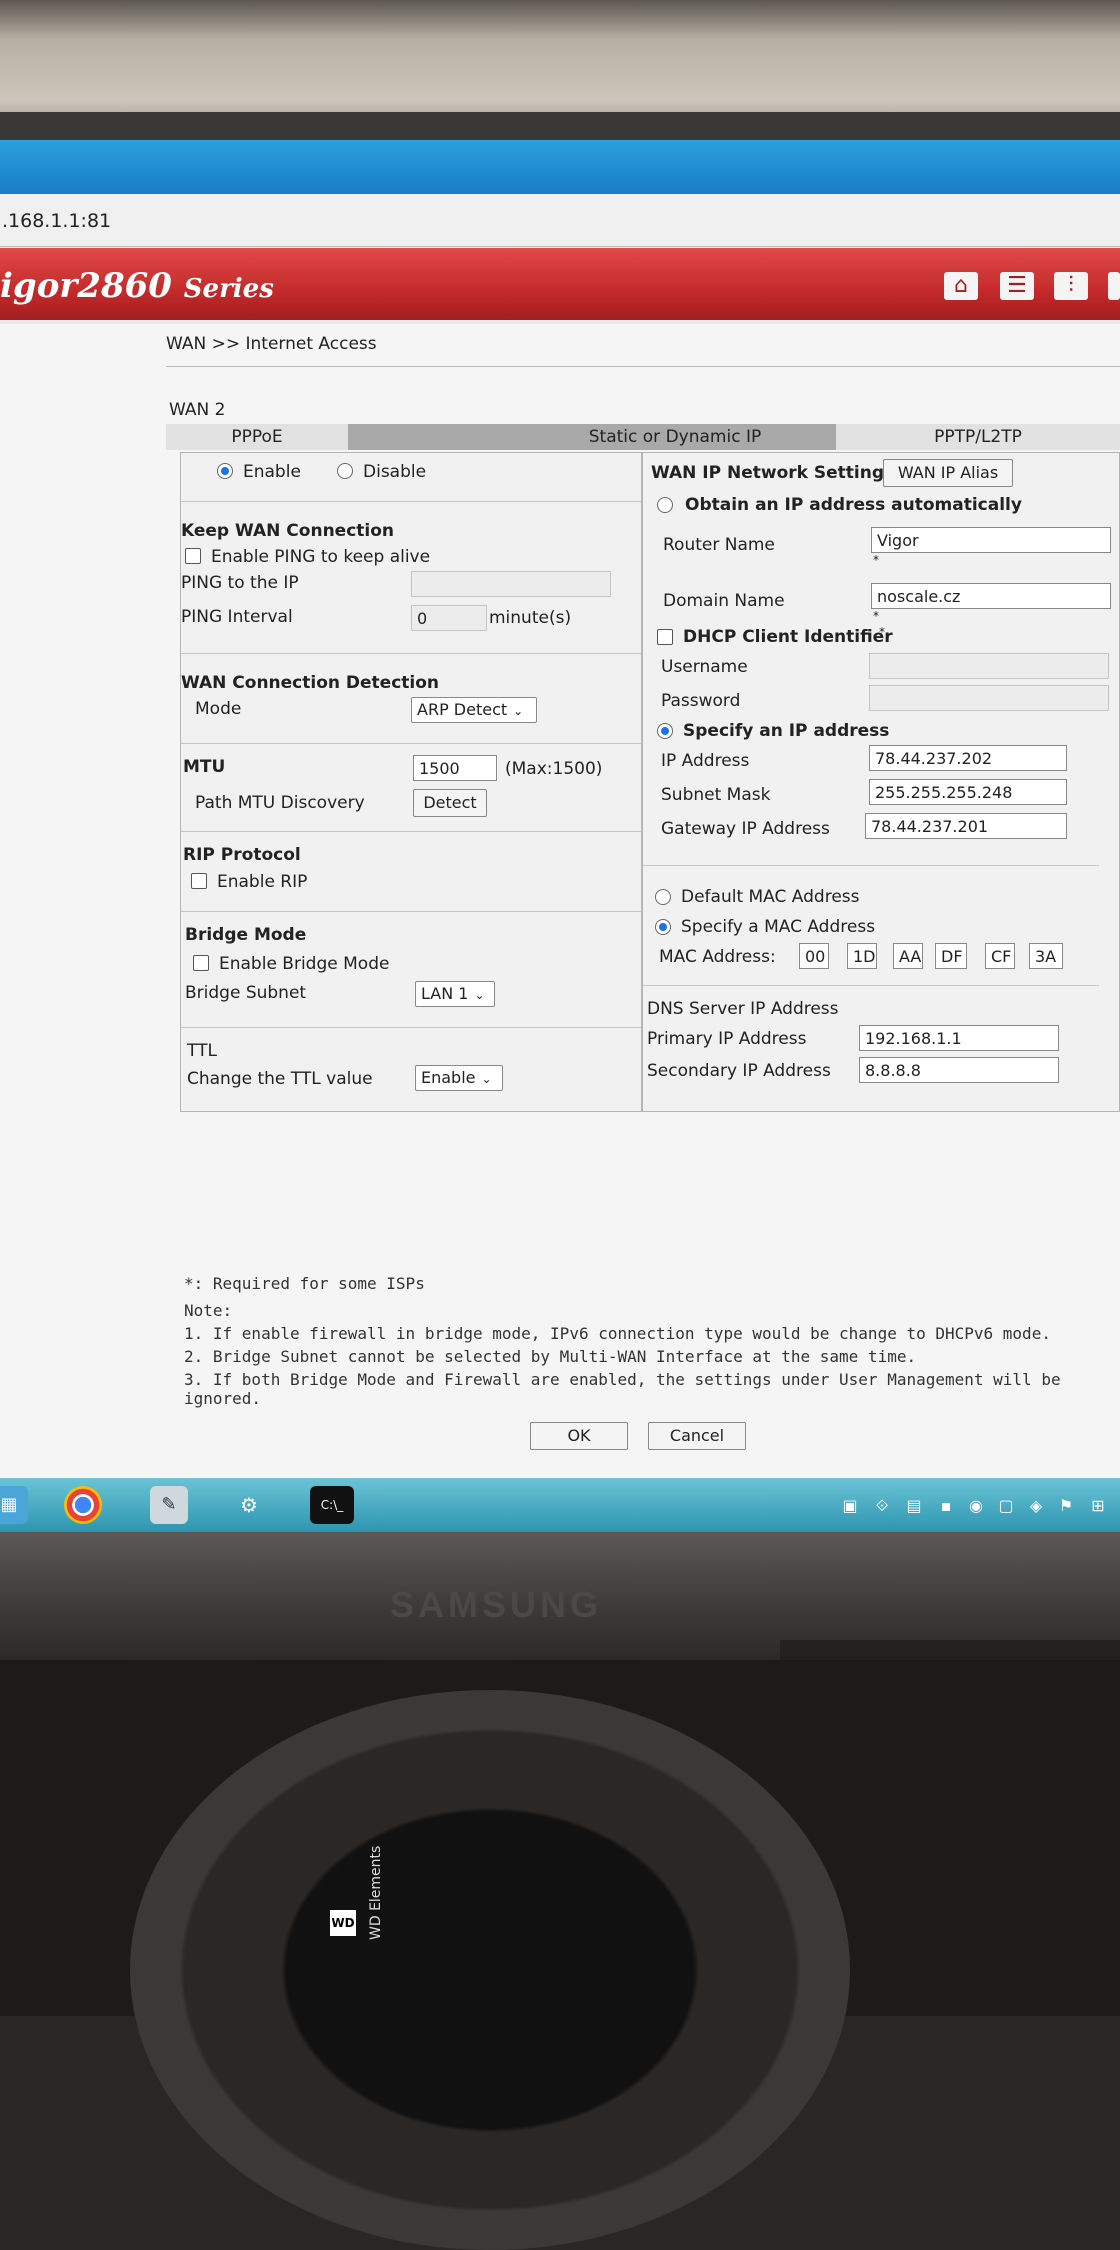 The width and height of the screenshot is (1120, 2250). What do you see at coordinates (948, 473) in the screenshot?
I see `wan-ip-alias-button: WAN IP Alias` at bounding box center [948, 473].